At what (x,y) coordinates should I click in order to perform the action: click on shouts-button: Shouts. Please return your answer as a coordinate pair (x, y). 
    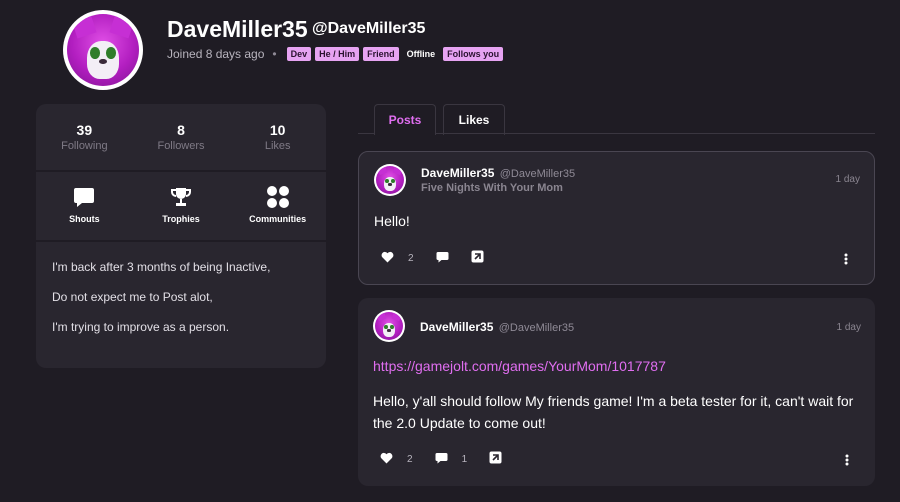
    Looking at the image, I should click on (84, 206).